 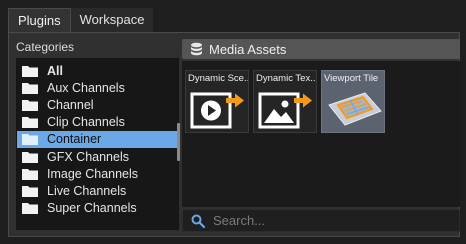 What do you see at coordinates (88, 156) in the screenshot?
I see `category-label: GFX Channels` at bounding box center [88, 156].